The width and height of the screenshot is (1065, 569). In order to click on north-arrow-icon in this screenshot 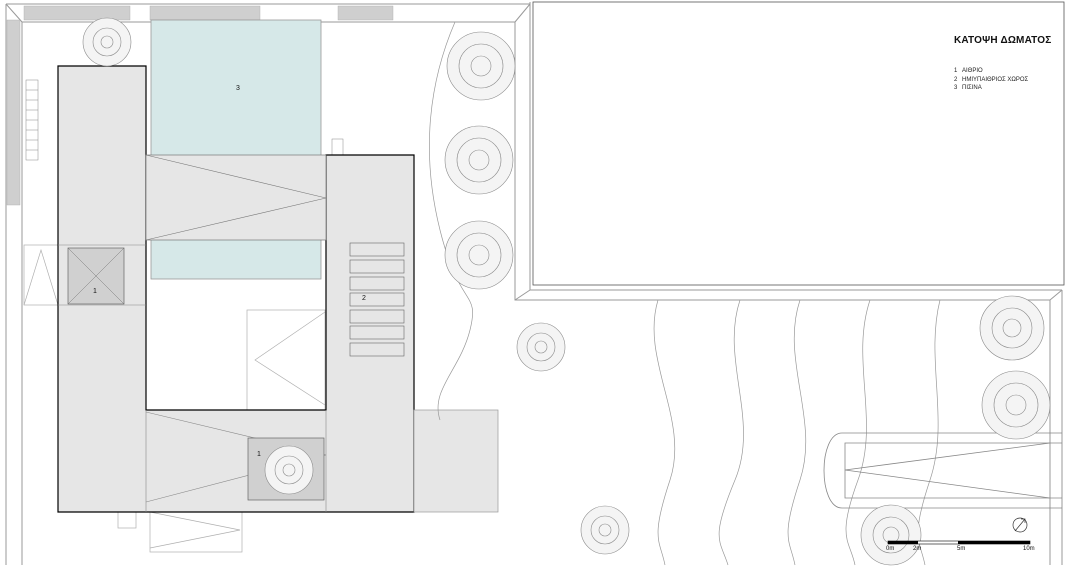, I will do `click(1020, 525)`.